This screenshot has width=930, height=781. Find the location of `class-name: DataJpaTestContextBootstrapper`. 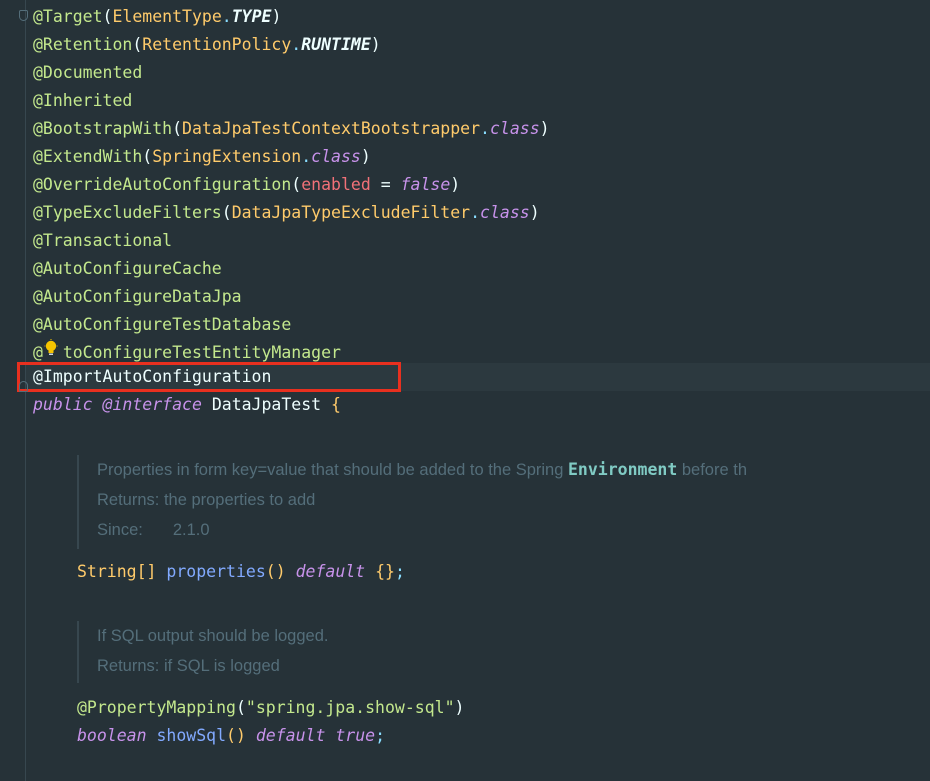

class-name: DataJpaTestContextBootstrapper is located at coordinates (331, 128).